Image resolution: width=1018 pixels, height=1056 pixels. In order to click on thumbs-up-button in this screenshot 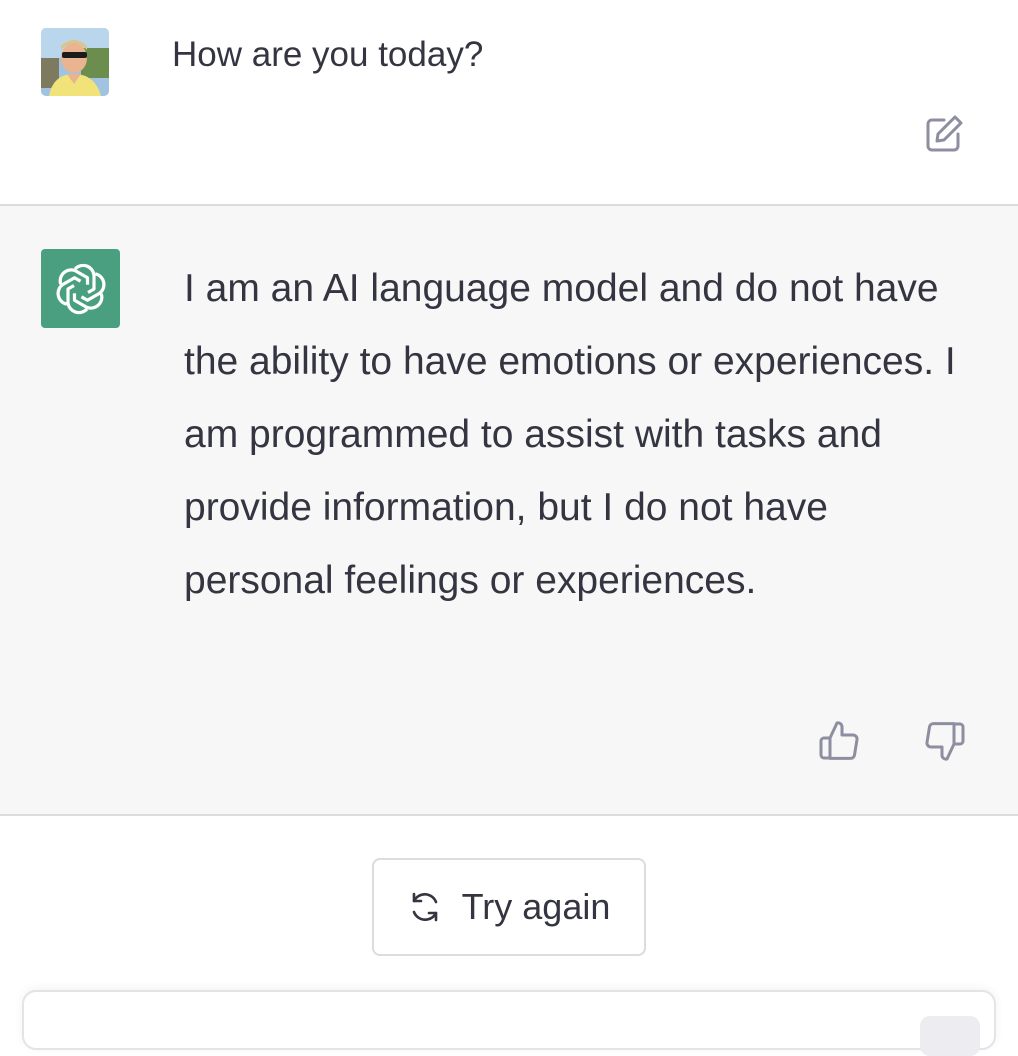, I will do `click(839, 741)`.